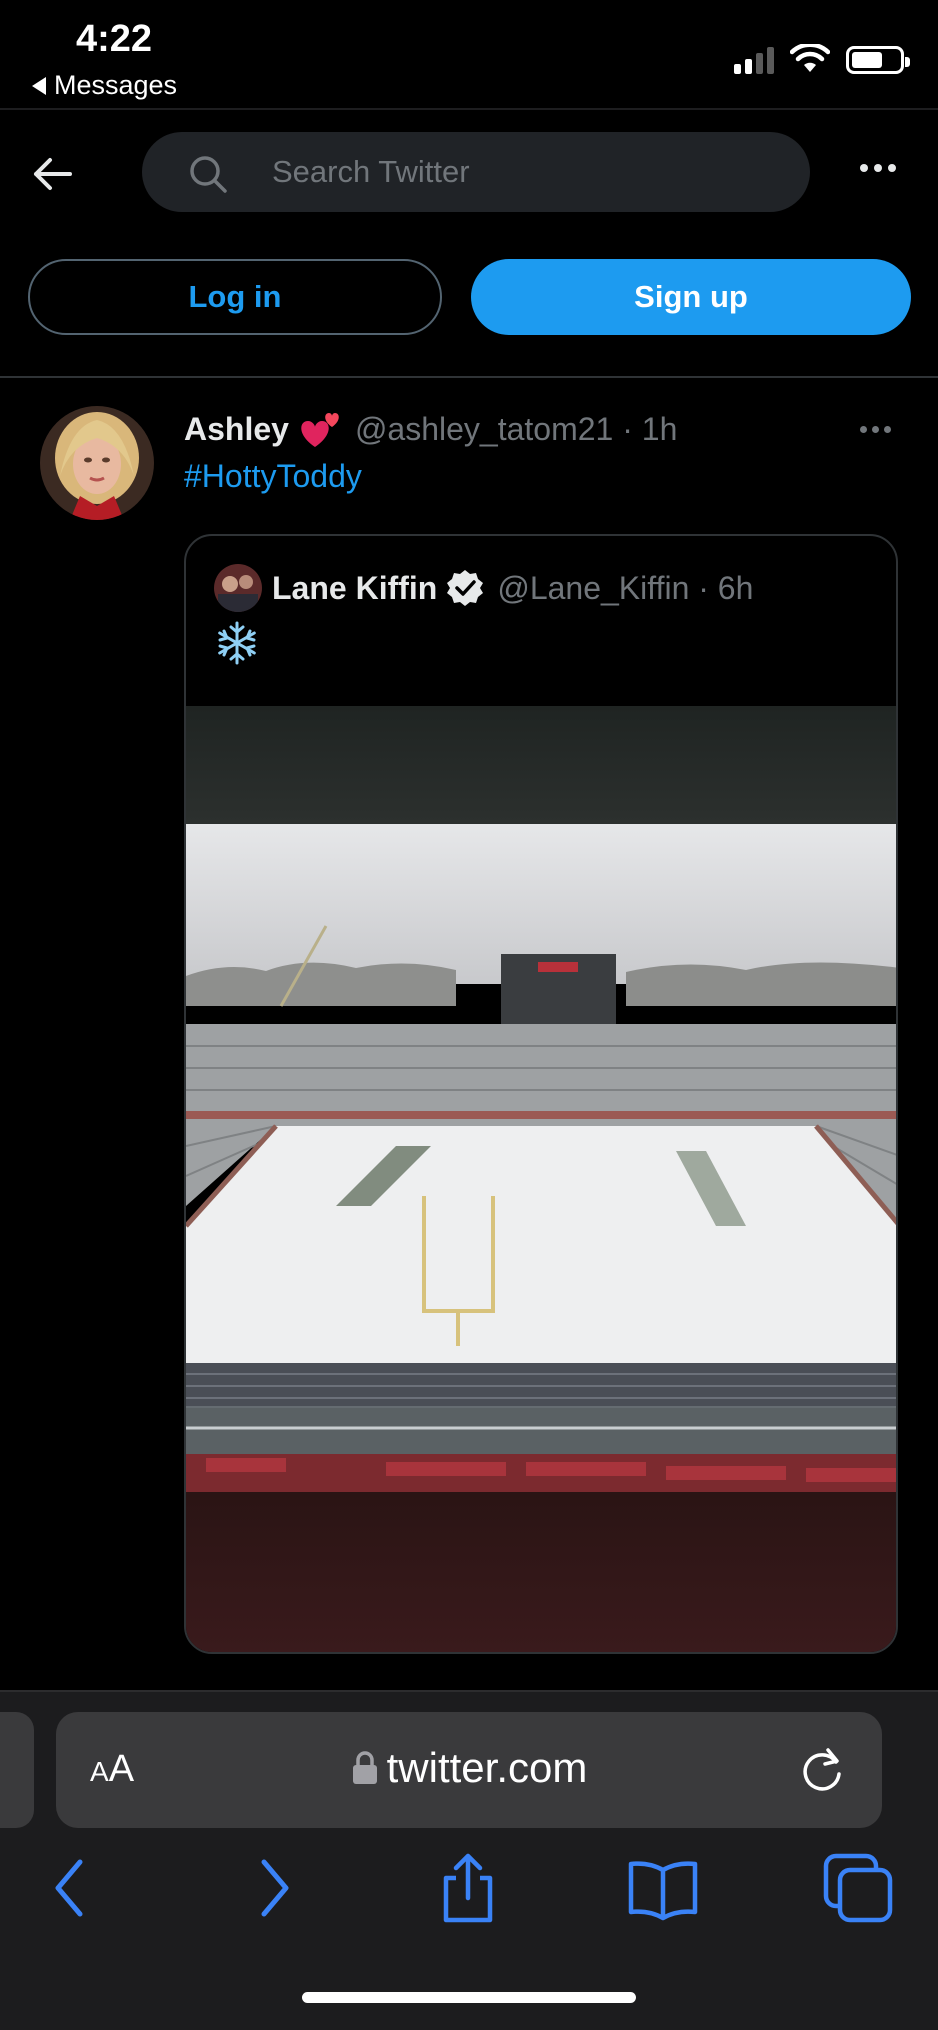 The image size is (938, 2030). Describe the element at coordinates (522, 172) in the screenshot. I see `search-input` at that location.